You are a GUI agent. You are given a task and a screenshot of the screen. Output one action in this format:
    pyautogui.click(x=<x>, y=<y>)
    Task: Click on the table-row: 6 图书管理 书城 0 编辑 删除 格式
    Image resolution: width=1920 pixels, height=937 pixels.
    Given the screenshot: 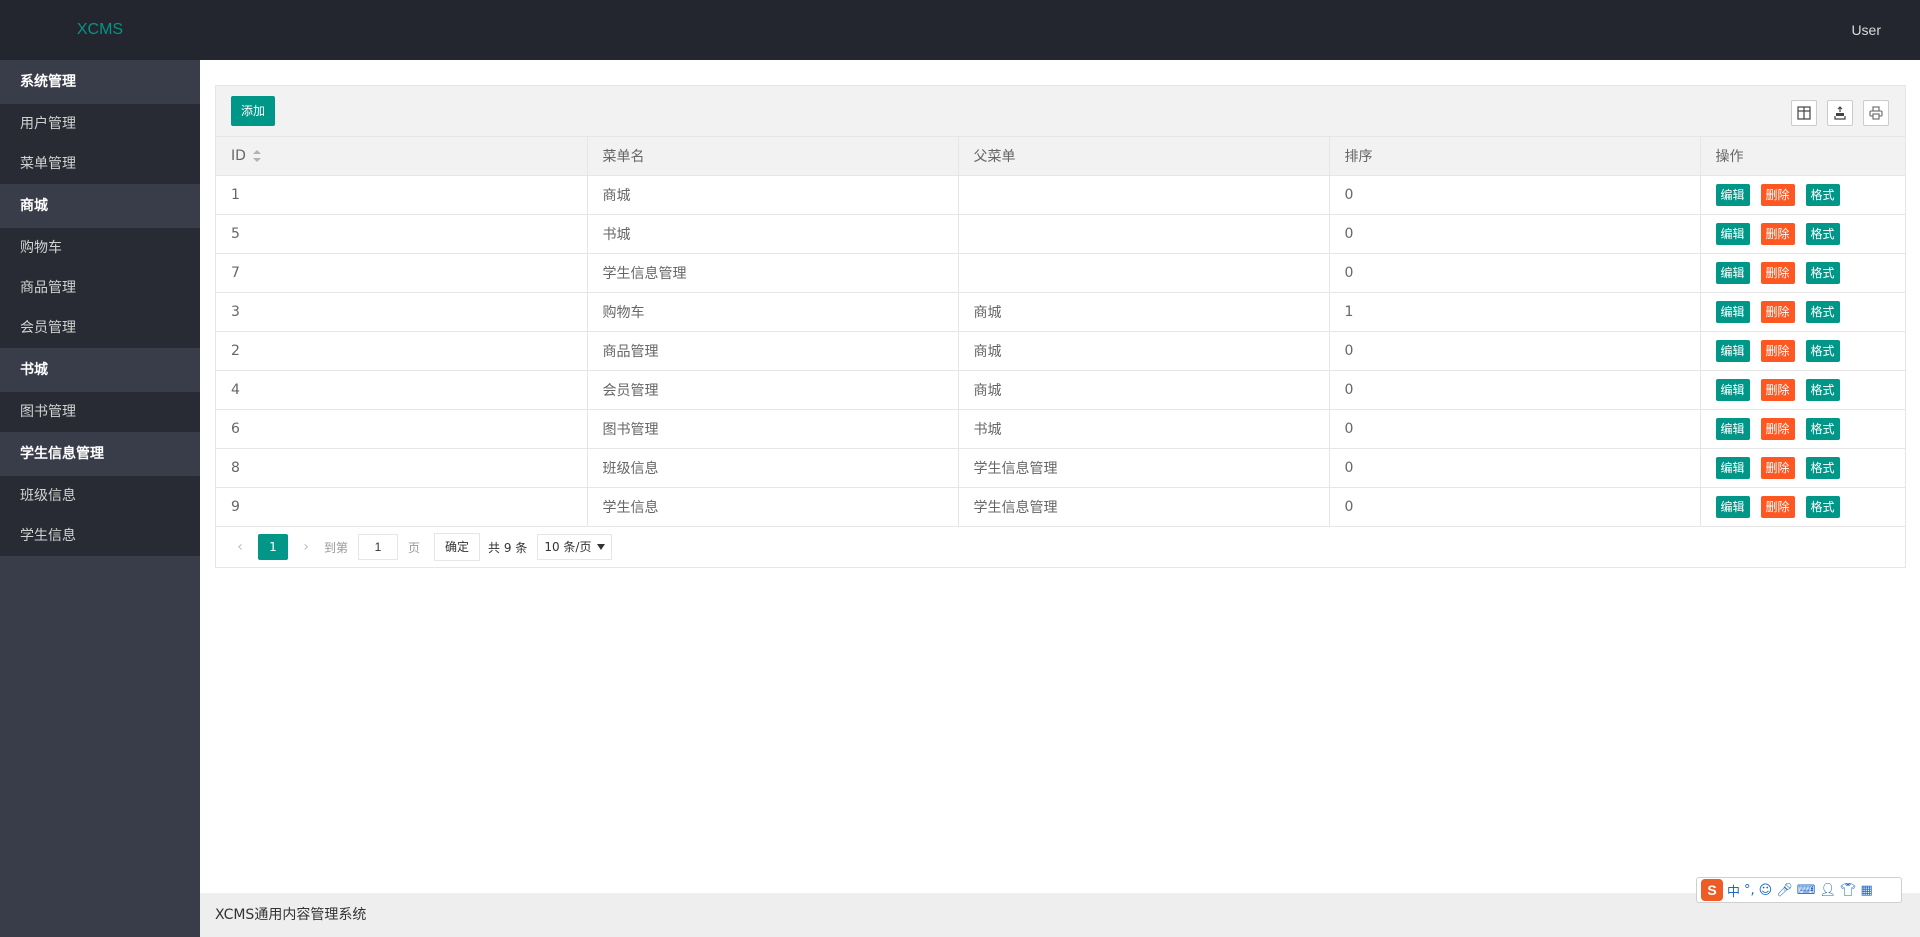 What is the action you would take?
    pyautogui.click(x=1060, y=429)
    